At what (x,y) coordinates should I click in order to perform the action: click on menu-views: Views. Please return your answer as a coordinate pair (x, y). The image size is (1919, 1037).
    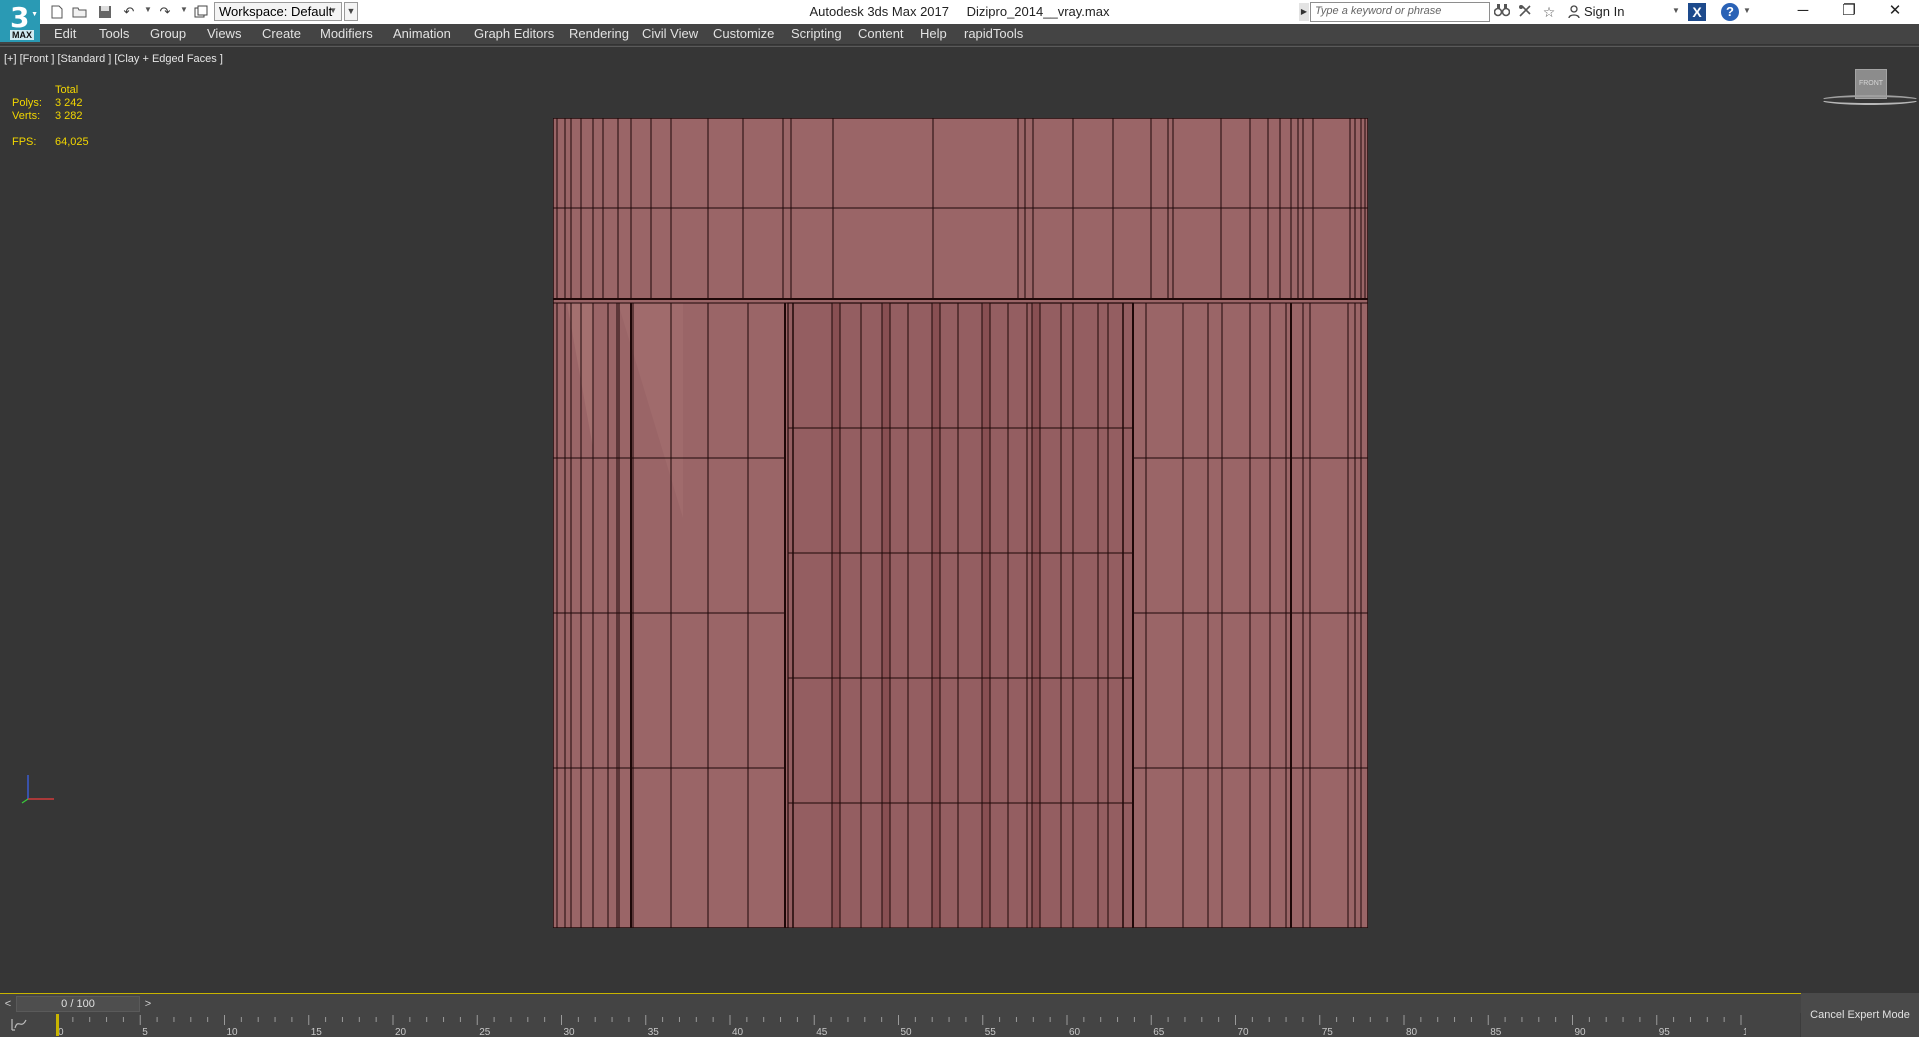
    Looking at the image, I should click on (224, 33).